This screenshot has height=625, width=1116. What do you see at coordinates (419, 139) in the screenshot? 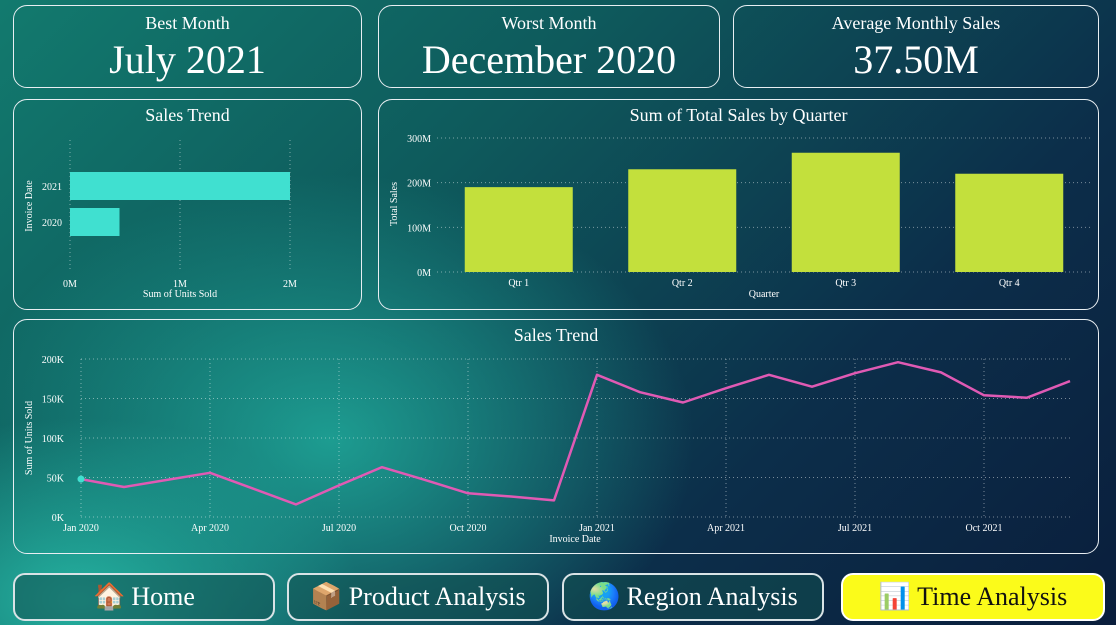
I see `y-tick-label: 300M` at bounding box center [419, 139].